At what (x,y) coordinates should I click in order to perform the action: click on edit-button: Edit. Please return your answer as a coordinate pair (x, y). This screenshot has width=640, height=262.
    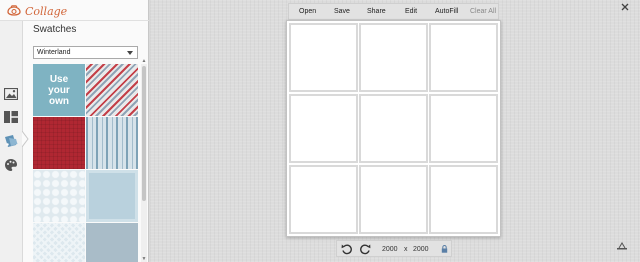
    Looking at the image, I should click on (411, 11).